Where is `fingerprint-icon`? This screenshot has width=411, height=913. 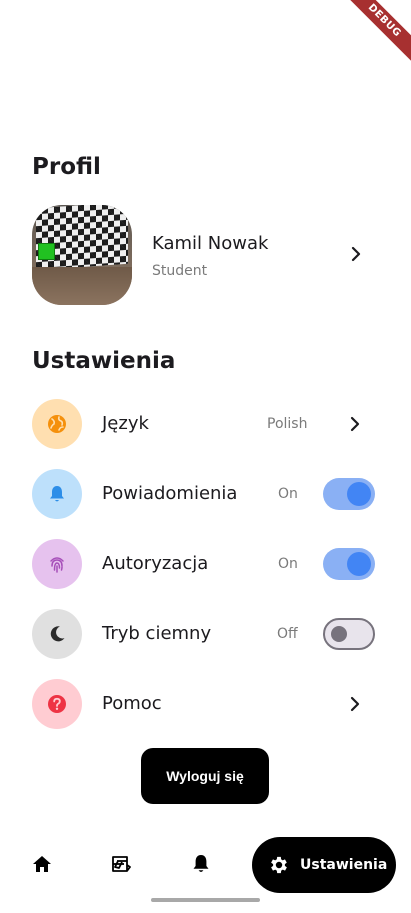 fingerprint-icon is located at coordinates (57, 564).